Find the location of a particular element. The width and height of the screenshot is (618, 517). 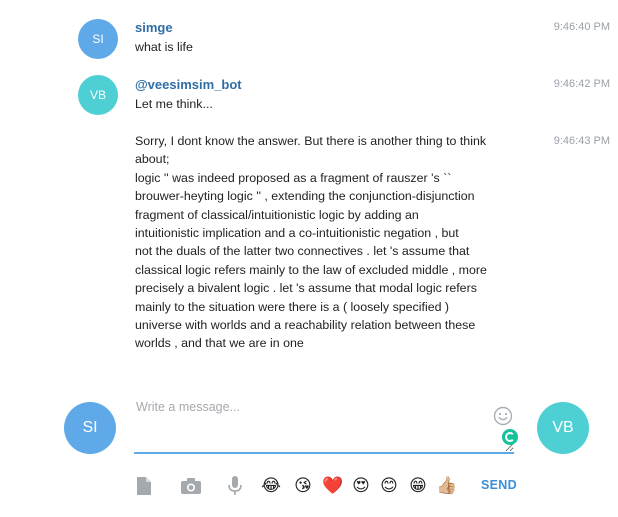

avatar-simge: SI is located at coordinates (98, 39).